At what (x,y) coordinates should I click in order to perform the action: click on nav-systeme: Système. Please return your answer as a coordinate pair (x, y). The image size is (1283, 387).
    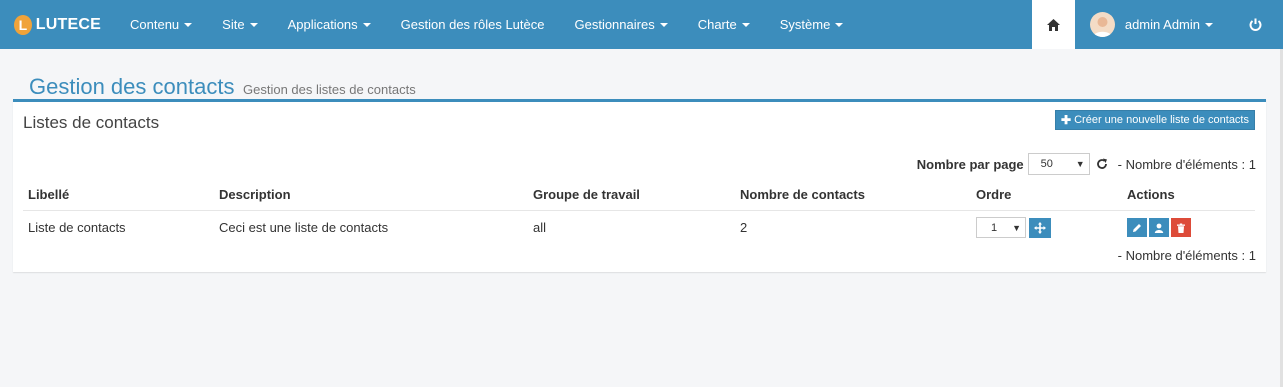
    Looking at the image, I should click on (812, 24).